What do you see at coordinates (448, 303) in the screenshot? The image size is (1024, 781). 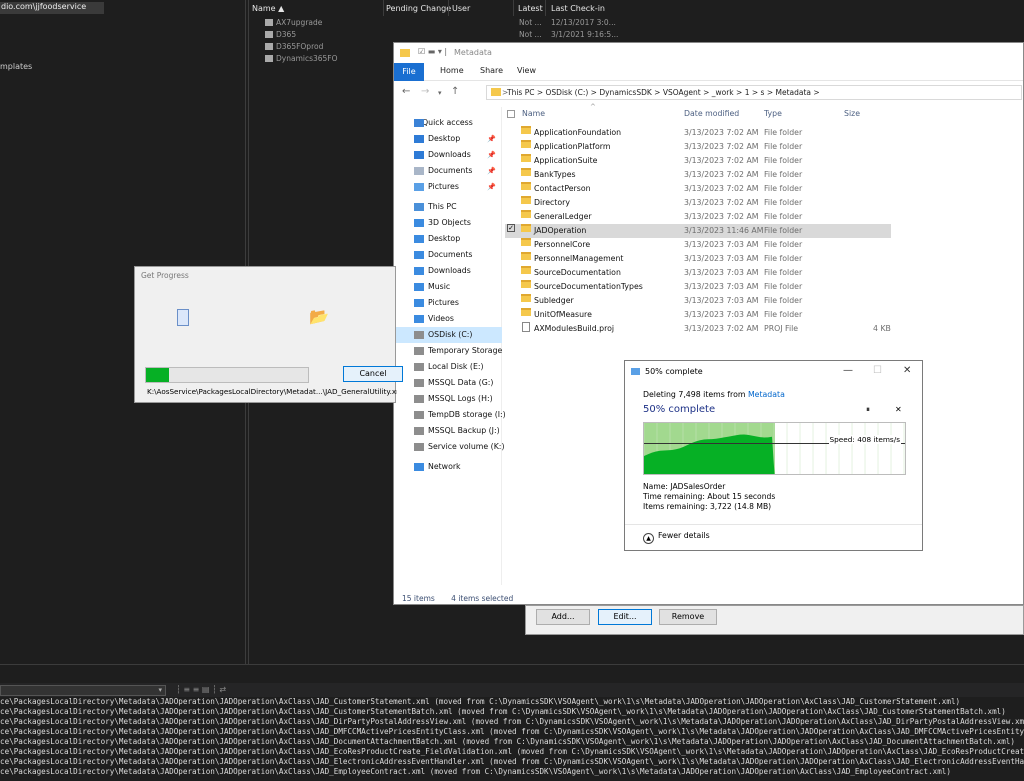 I see `nav-item: Pictures` at bounding box center [448, 303].